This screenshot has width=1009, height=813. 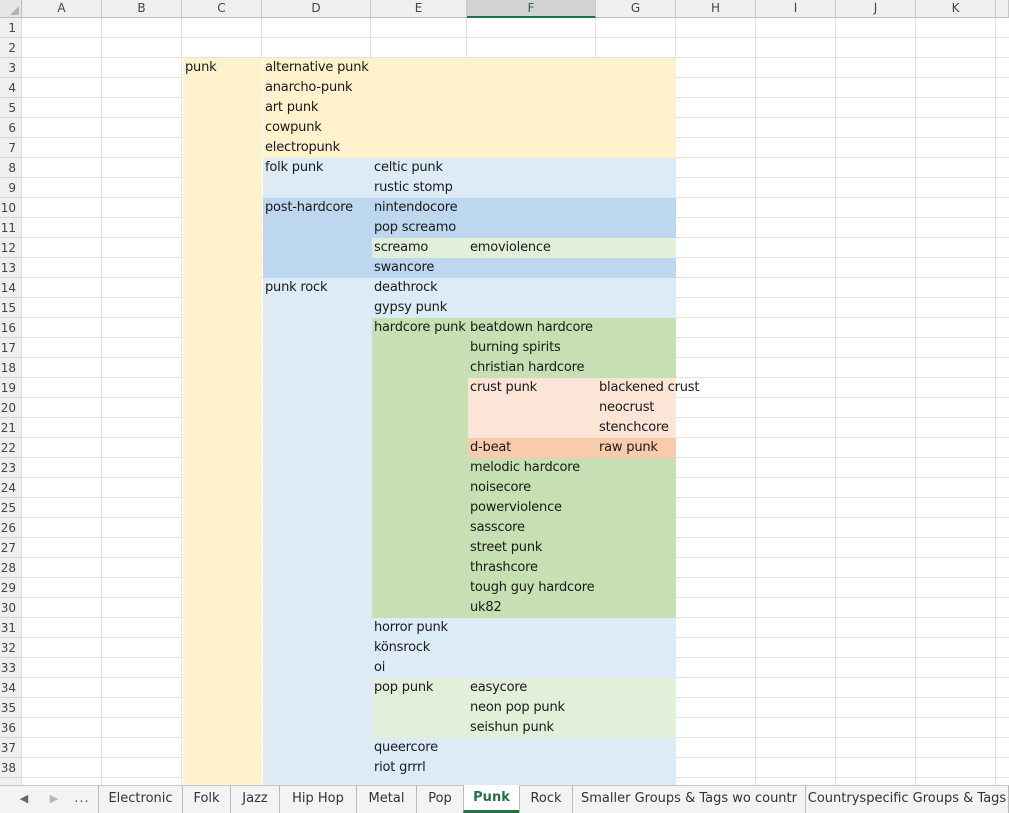 I want to click on row-header-18: 18, so click(x=11, y=368).